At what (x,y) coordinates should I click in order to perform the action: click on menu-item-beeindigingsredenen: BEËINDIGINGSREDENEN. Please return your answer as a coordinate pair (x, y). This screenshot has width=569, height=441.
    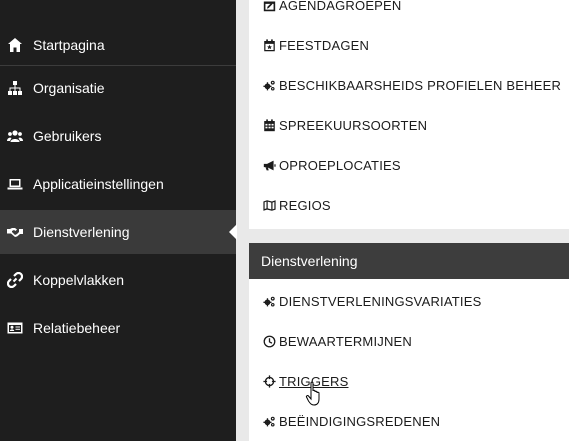
    Looking at the image, I should click on (350, 421).